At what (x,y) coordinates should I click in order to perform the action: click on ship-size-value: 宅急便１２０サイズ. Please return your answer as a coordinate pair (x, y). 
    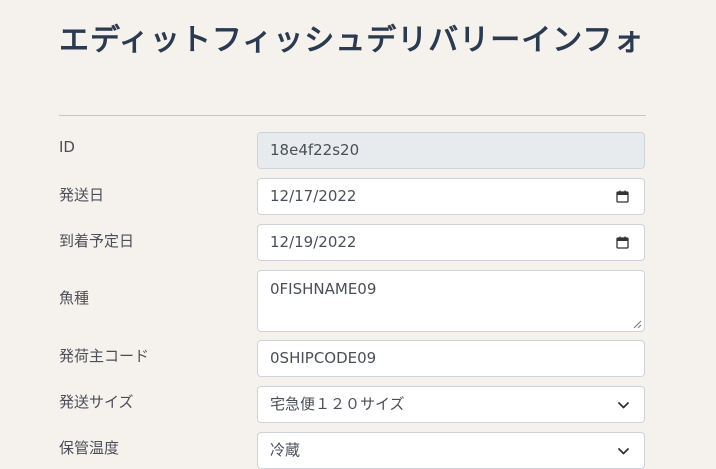
    Looking at the image, I should click on (337, 404).